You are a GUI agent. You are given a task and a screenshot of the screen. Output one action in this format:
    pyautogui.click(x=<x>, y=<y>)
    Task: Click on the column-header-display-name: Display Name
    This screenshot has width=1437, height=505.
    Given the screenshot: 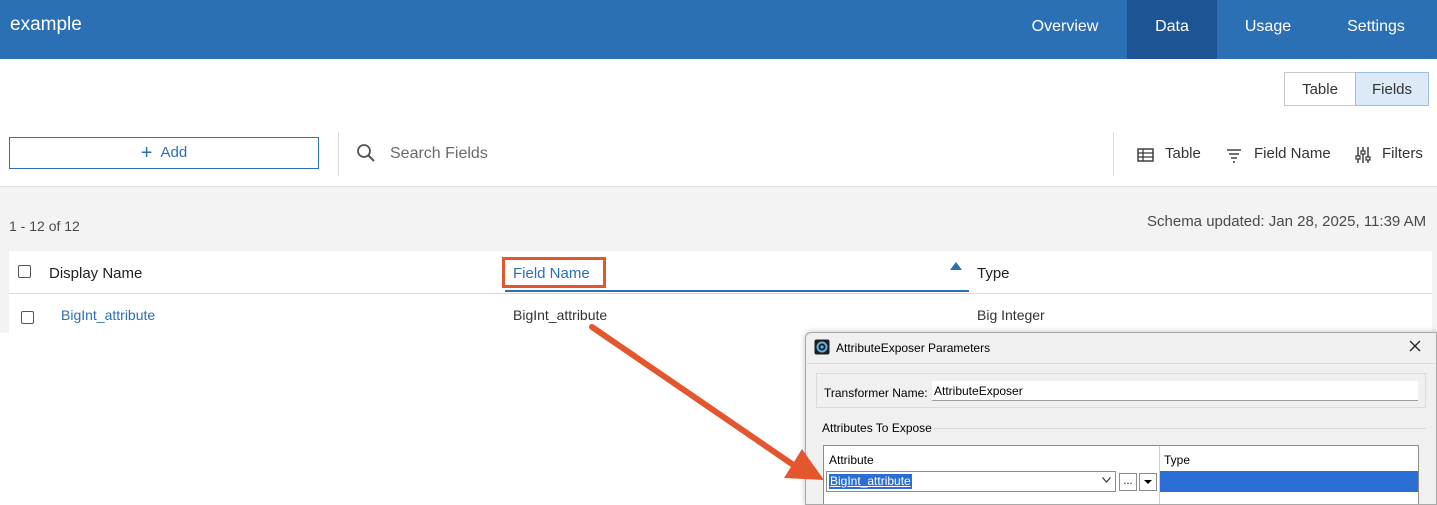 What is the action you would take?
    pyautogui.click(x=95, y=273)
    